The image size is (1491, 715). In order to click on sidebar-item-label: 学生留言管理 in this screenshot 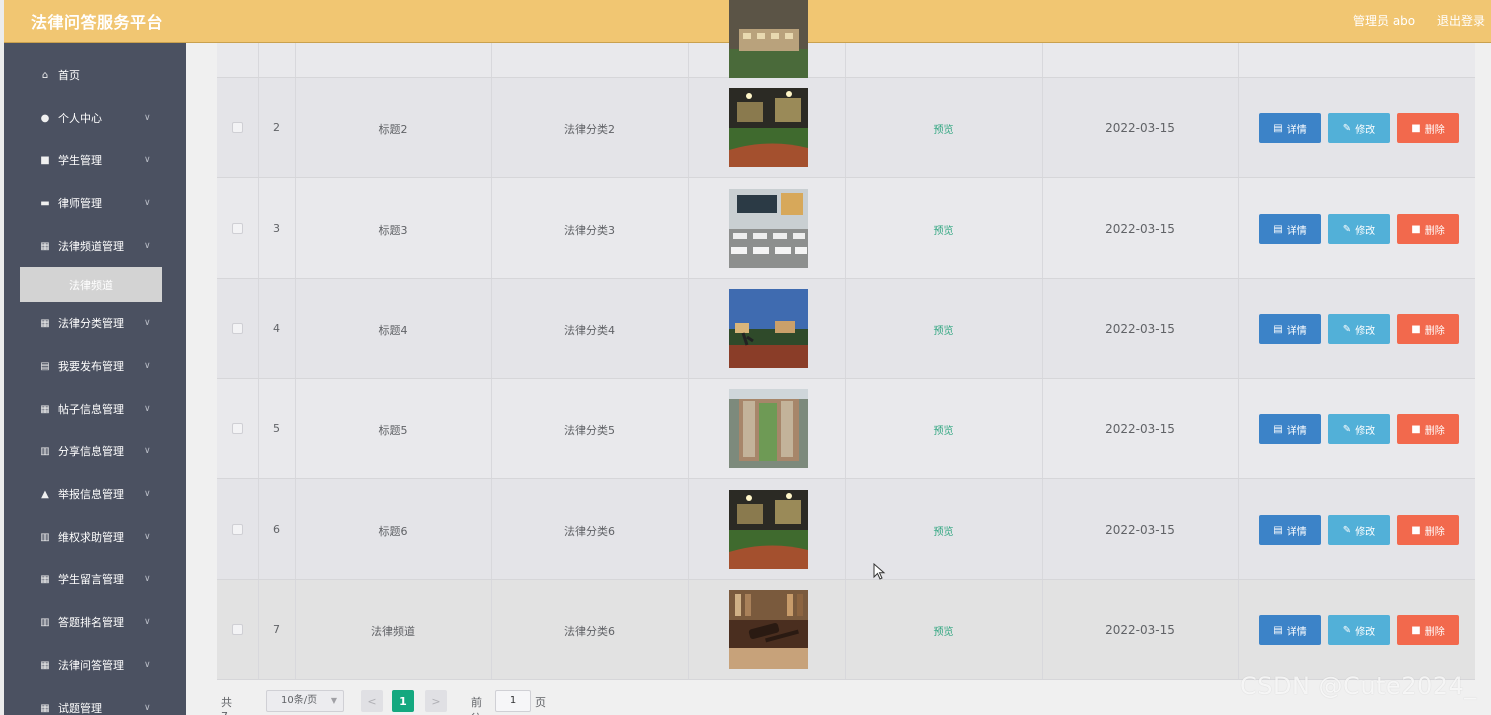, I will do `click(91, 579)`.